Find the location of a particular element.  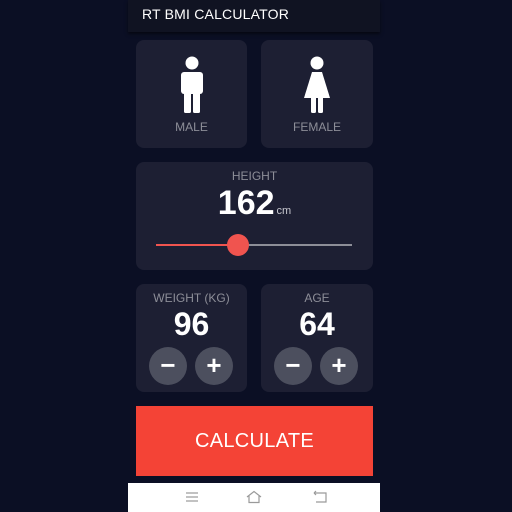

male-card: MALE is located at coordinates (191, 94).